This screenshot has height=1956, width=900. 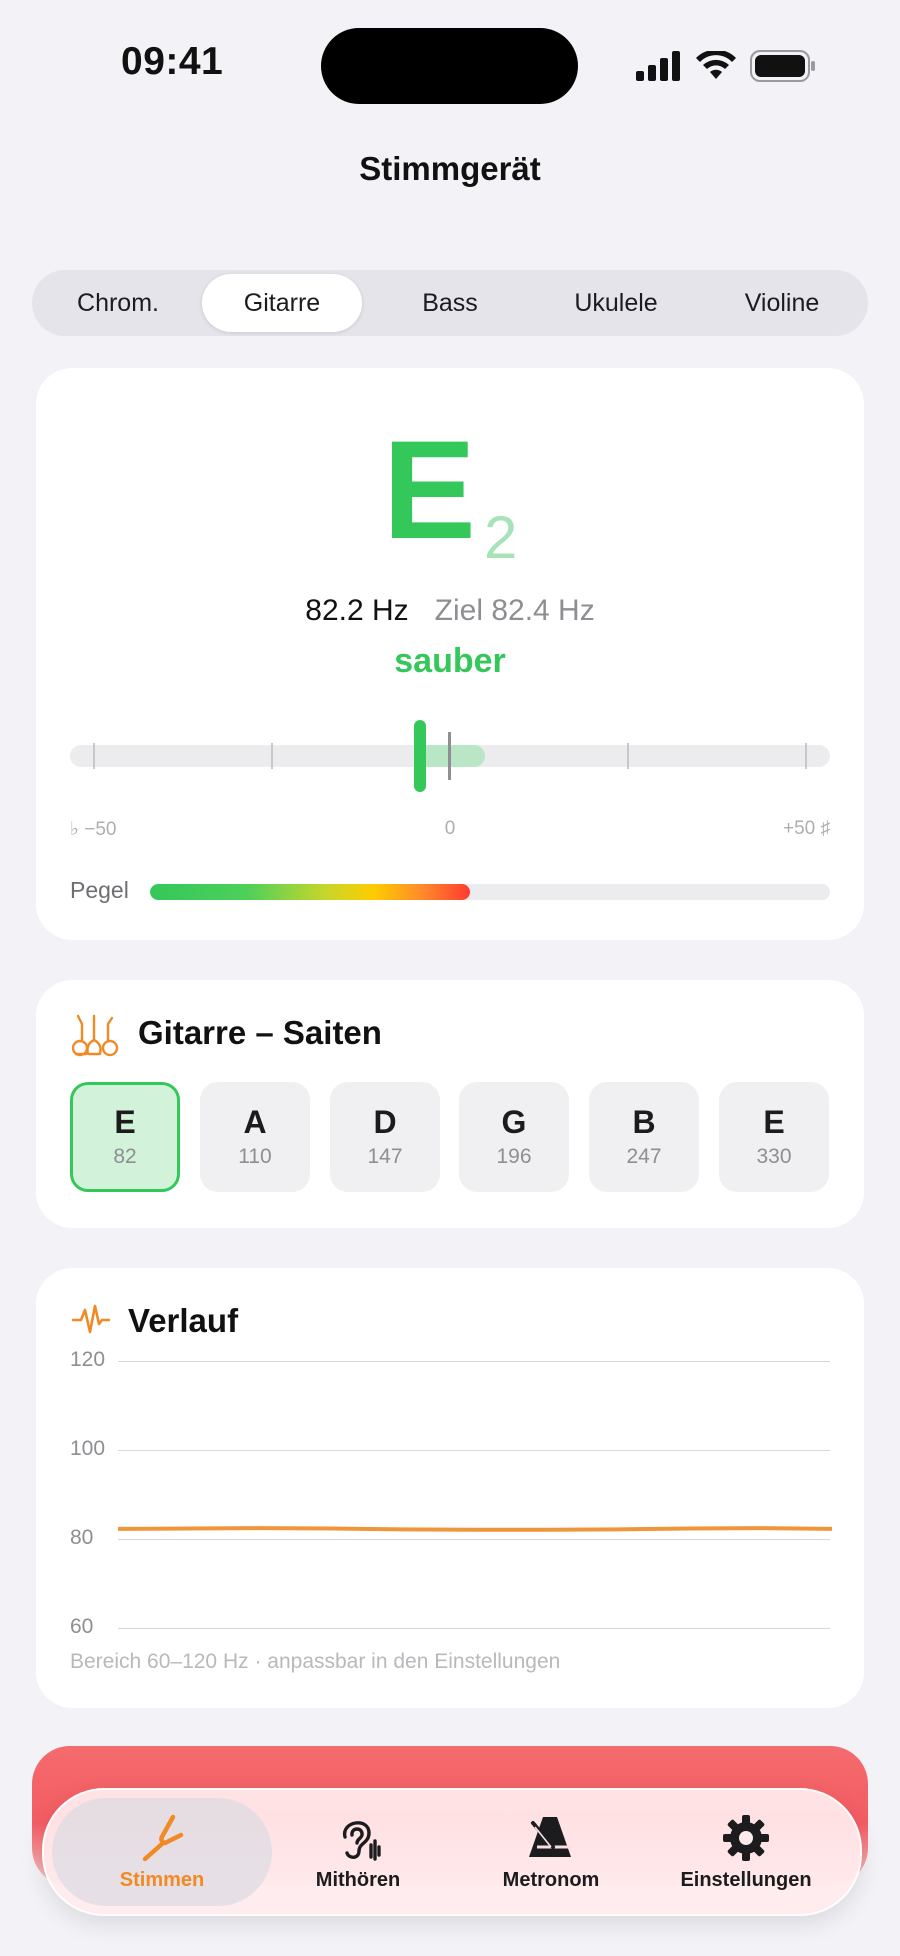 I want to click on y-tick-label: 100, so click(x=88, y=1448).